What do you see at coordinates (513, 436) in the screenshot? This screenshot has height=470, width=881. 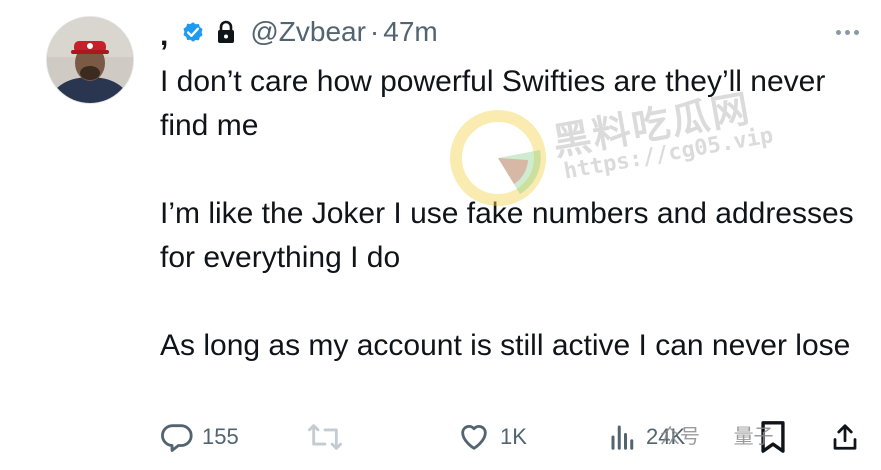 I see `like-count: 1K` at bounding box center [513, 436].